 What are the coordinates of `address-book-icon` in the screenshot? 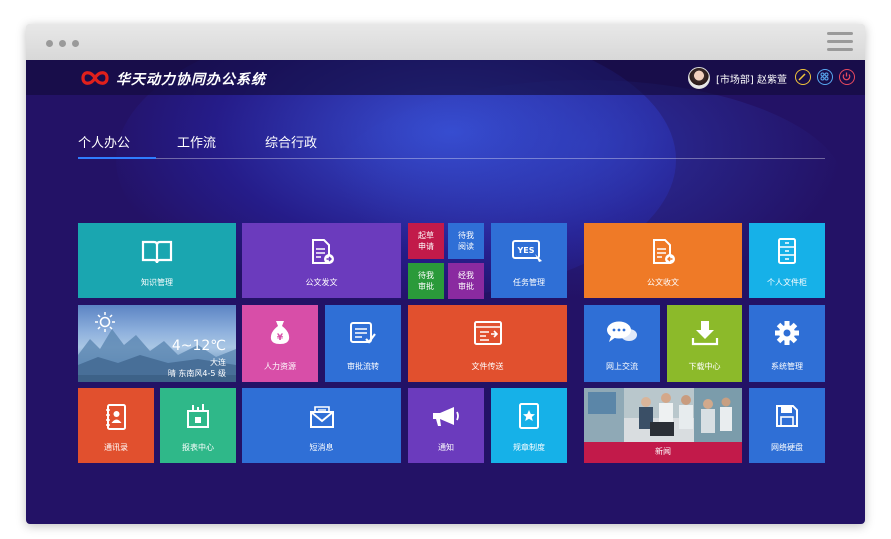 It's located at (116, 417).